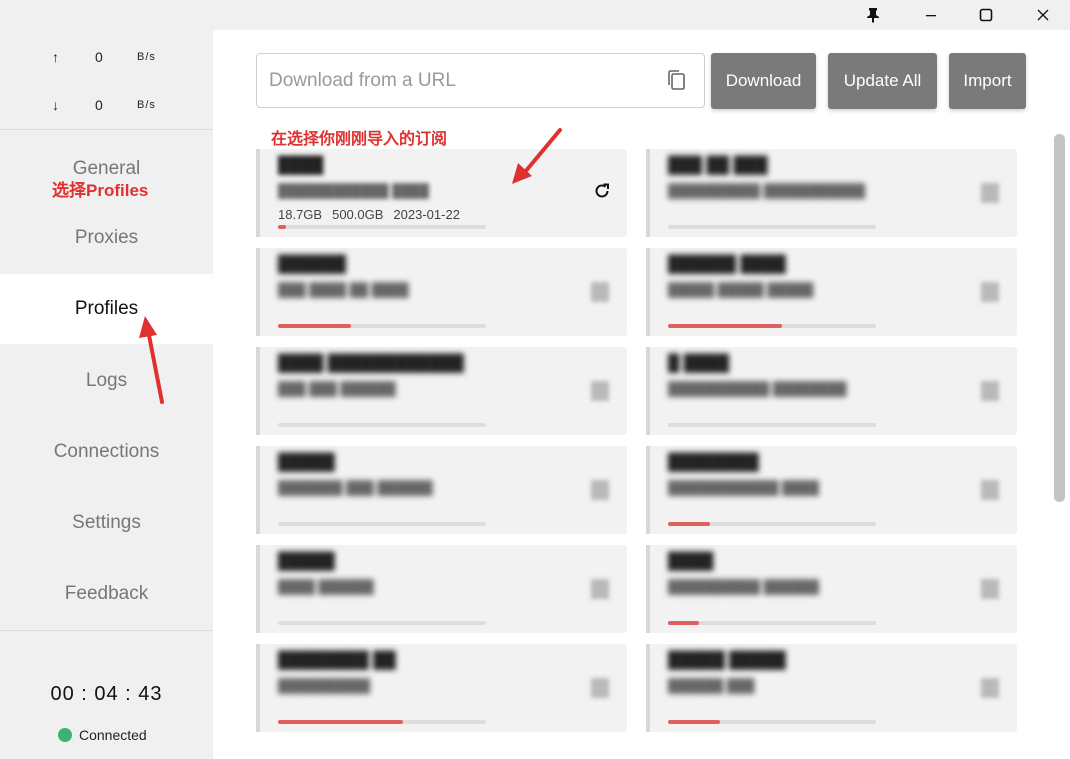 The image size is (1070, 759). I want to click on url-input, so click(459, 80).